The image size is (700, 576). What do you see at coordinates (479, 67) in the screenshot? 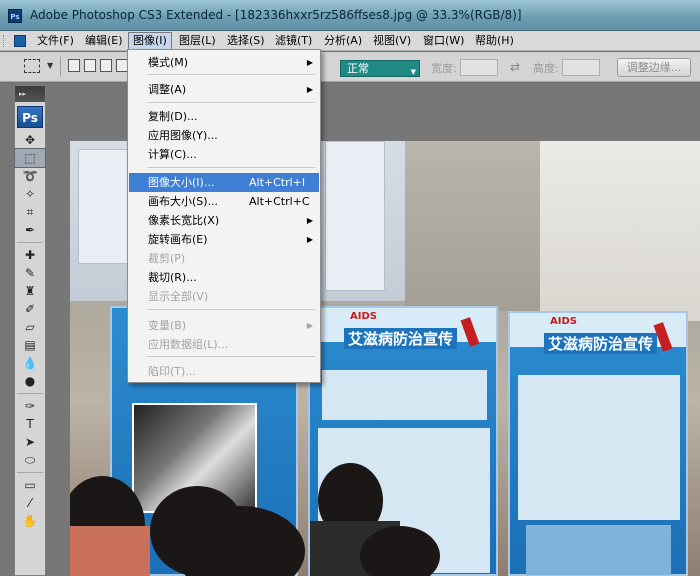
I see `width-field` at bounding box center [479, 67].